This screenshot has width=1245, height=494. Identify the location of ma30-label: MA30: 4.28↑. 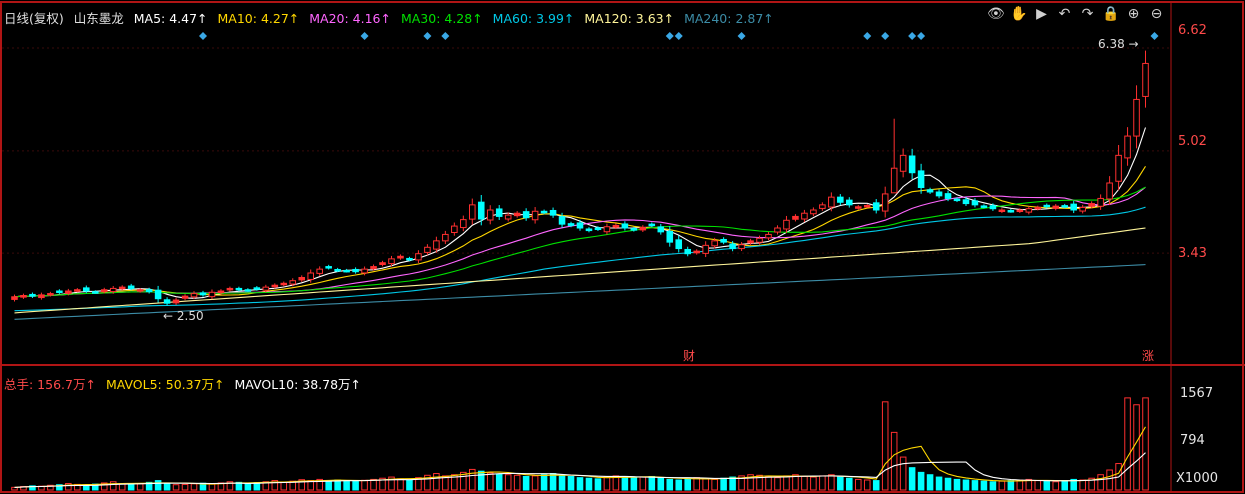
(441, 18).